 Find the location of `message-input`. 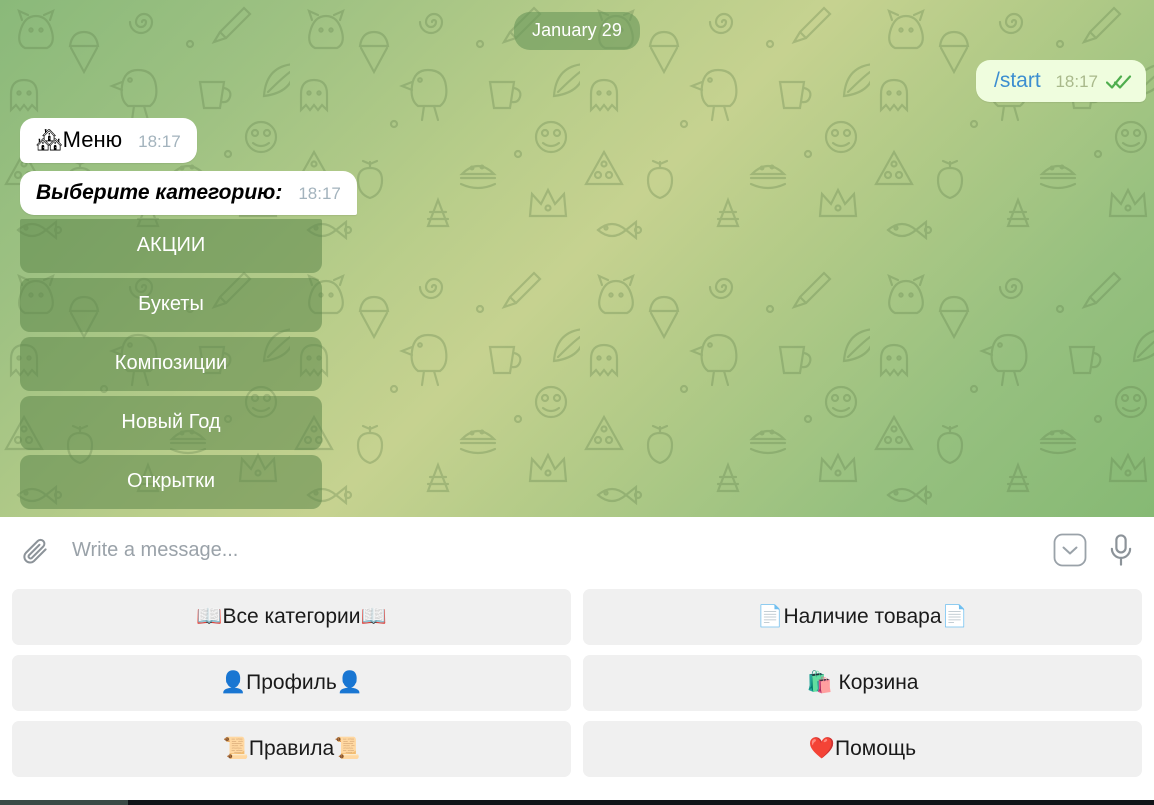

message-input is located at coordinates (551, 550).